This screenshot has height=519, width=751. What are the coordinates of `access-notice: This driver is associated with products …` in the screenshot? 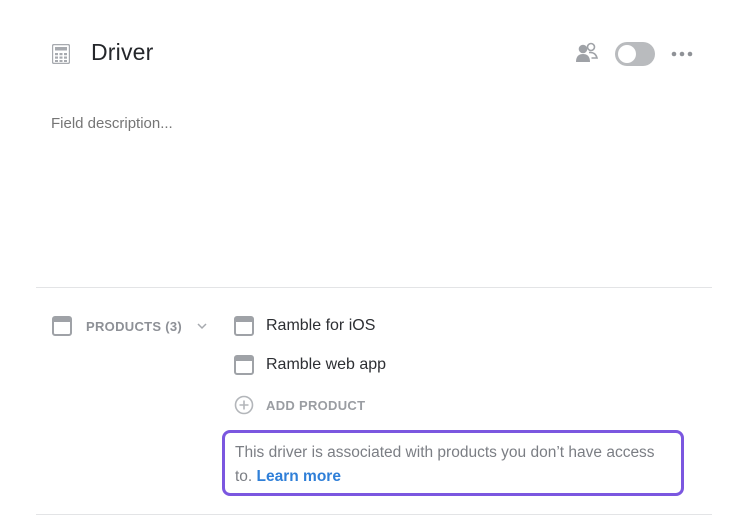 It's located at (453, 463).